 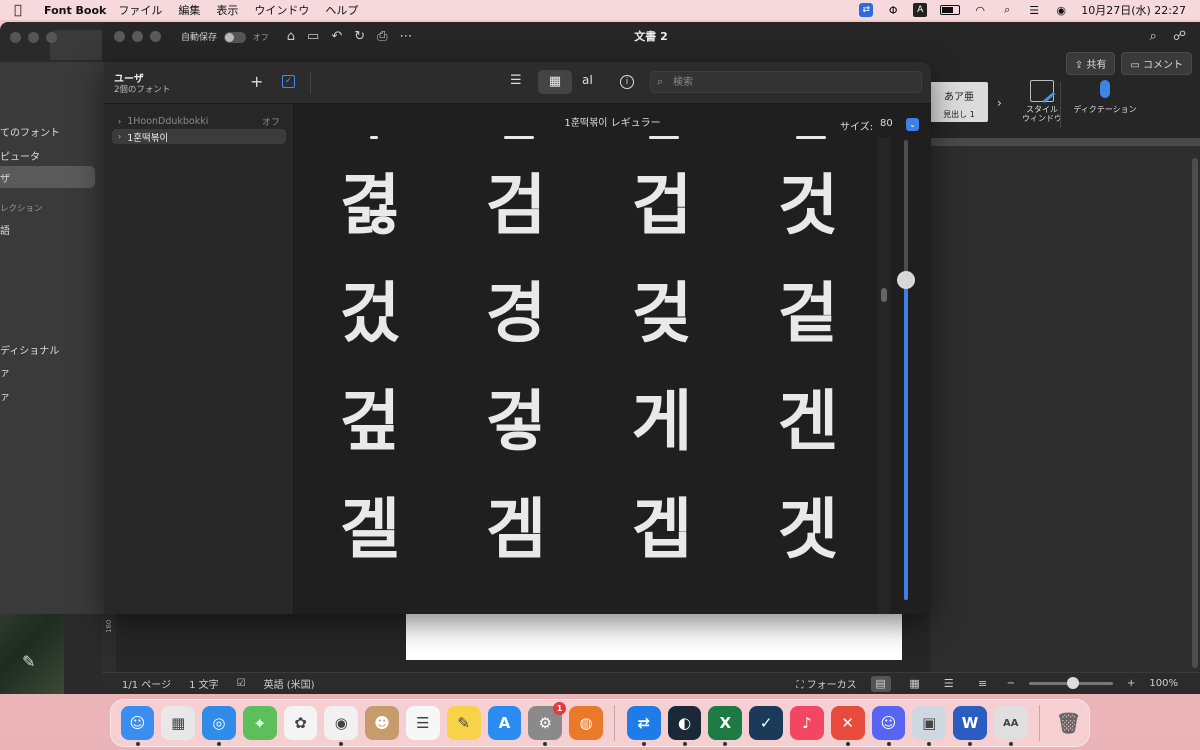 I want to click on siri-icon: ◉, so click(x=1061, y=10).